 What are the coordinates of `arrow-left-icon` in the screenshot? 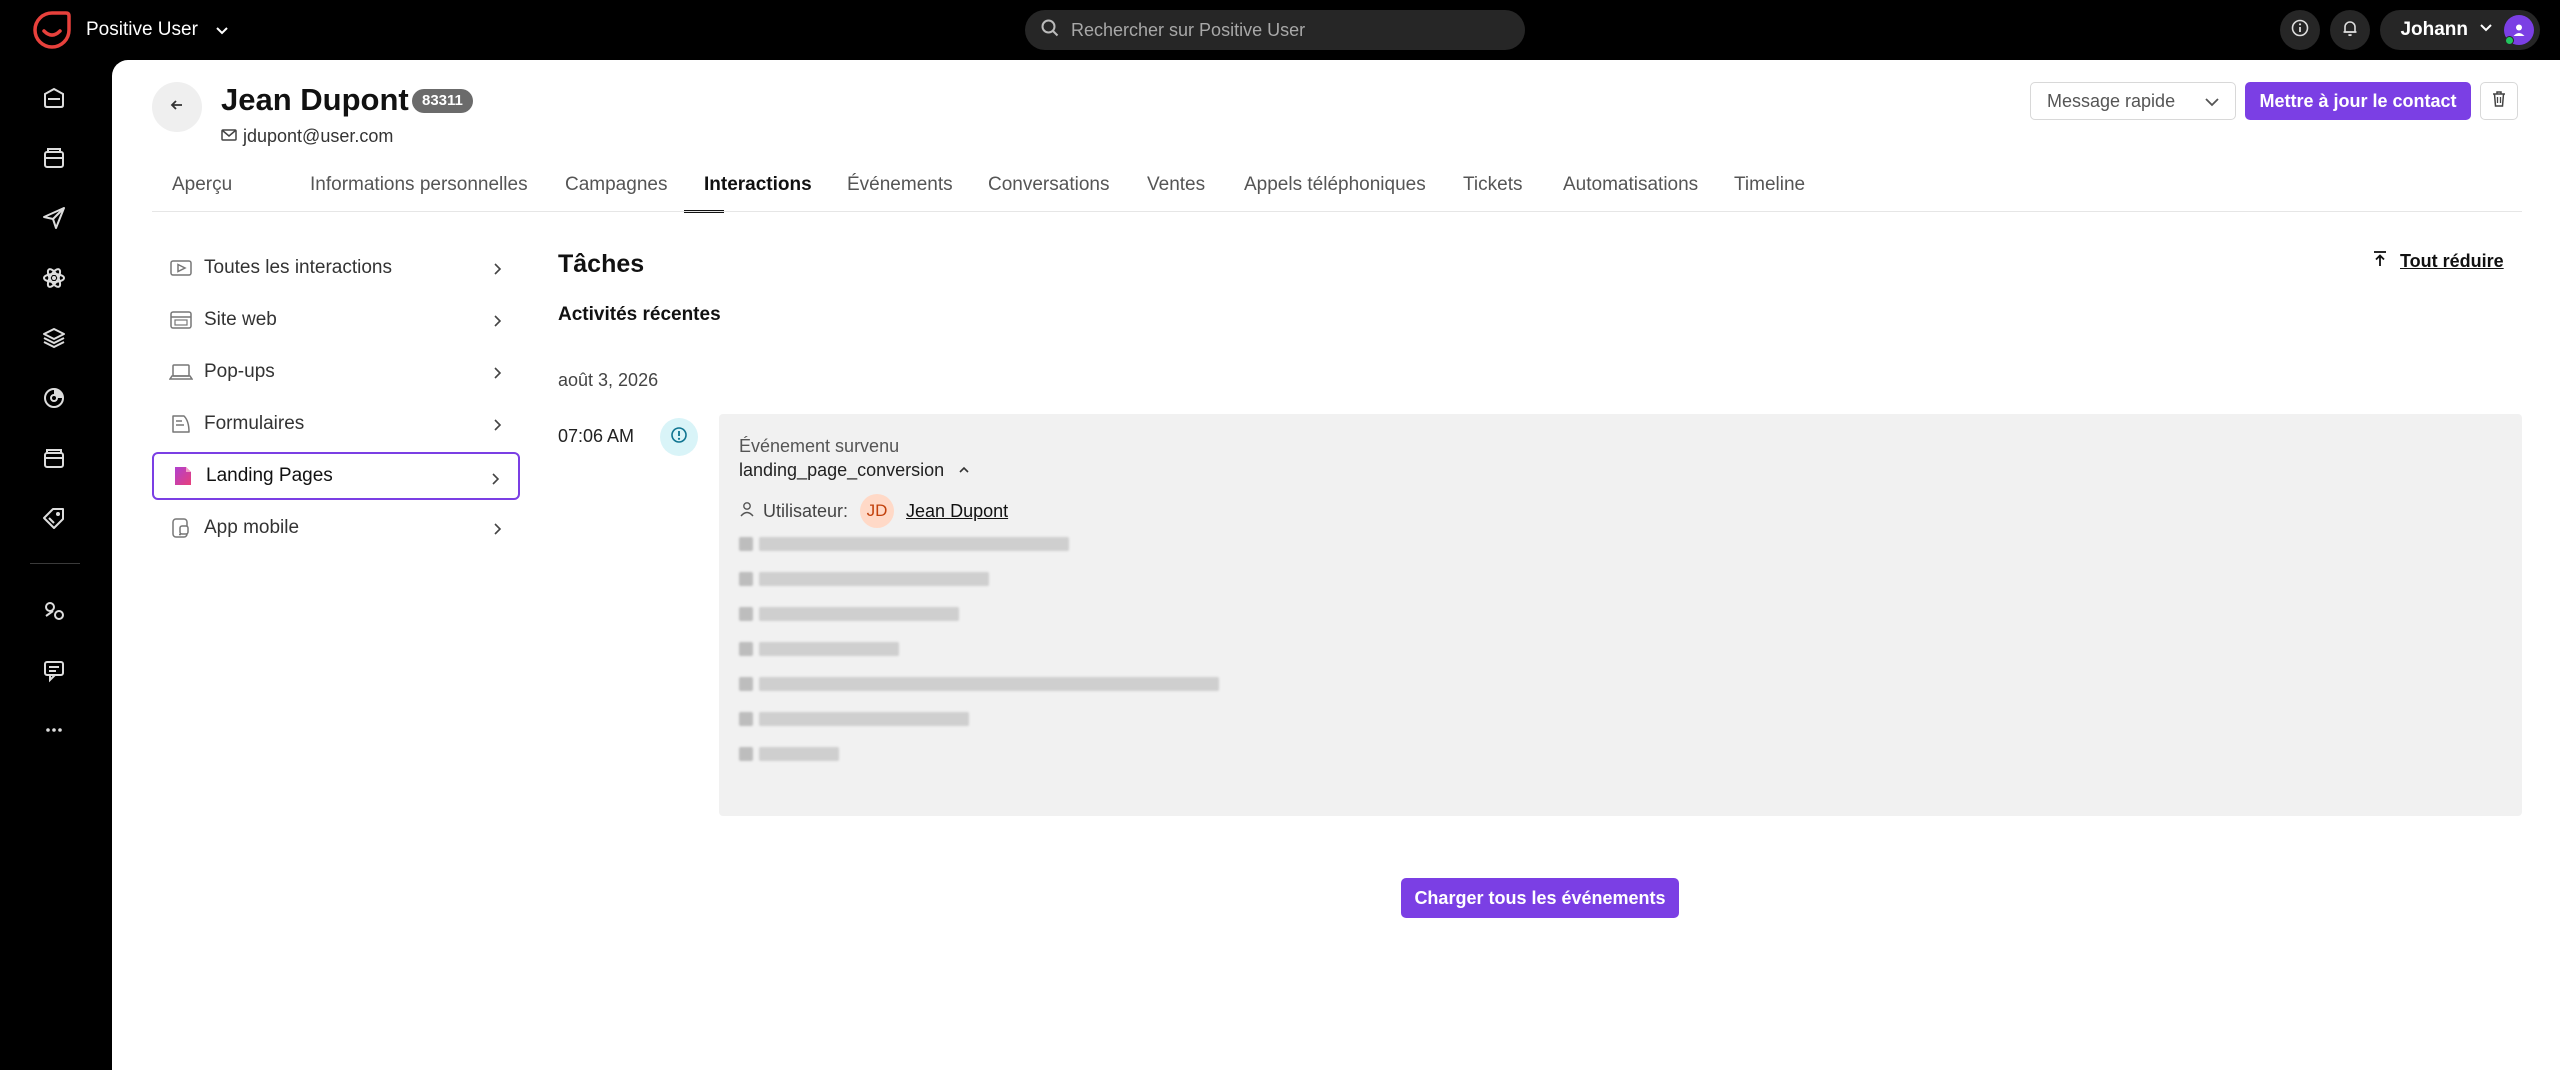 It's located at (177, 107).